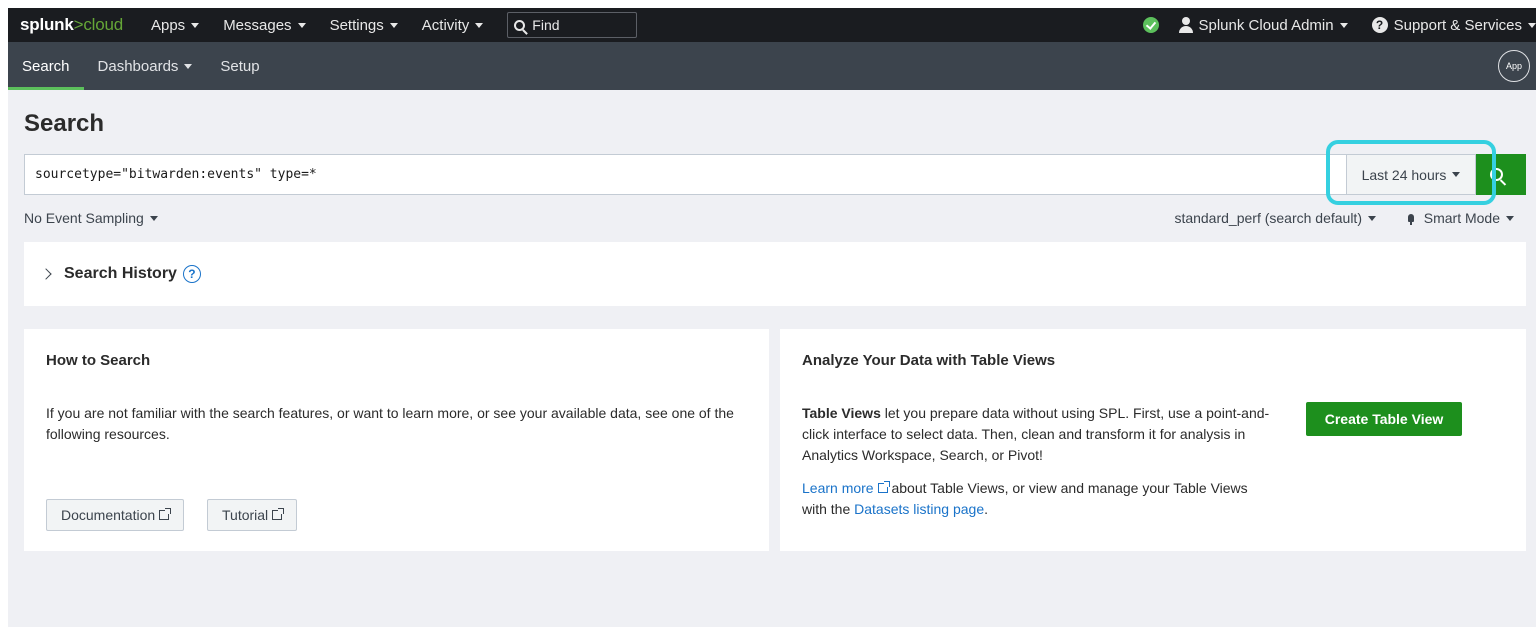  I want to click on panel-title: How to Search, so click(98, 360).